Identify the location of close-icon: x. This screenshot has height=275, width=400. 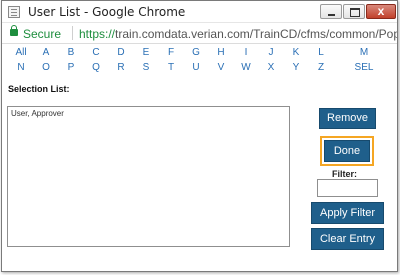
(381, 11).